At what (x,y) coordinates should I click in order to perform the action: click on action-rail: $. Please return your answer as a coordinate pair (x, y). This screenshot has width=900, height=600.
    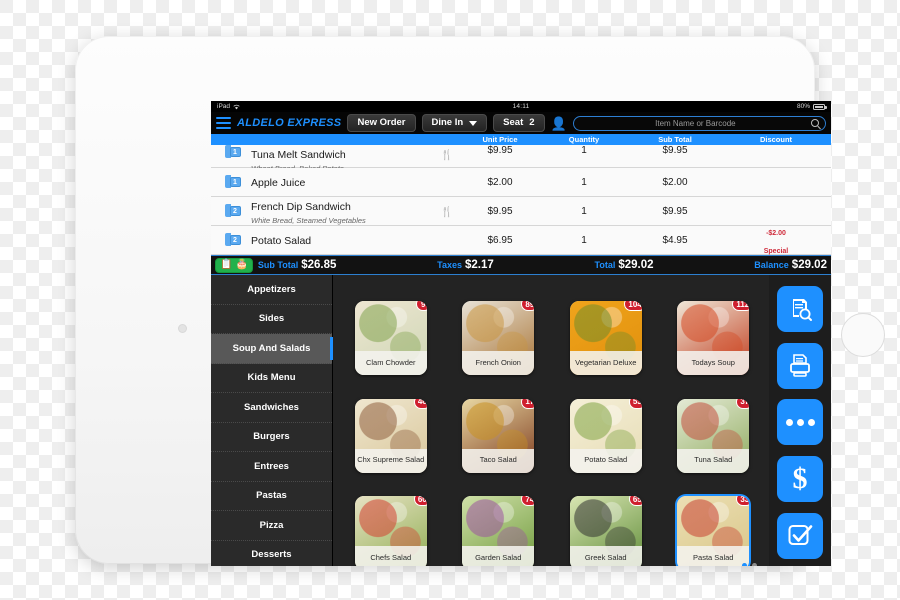
    Looking at the image, I should click on (800, 420).